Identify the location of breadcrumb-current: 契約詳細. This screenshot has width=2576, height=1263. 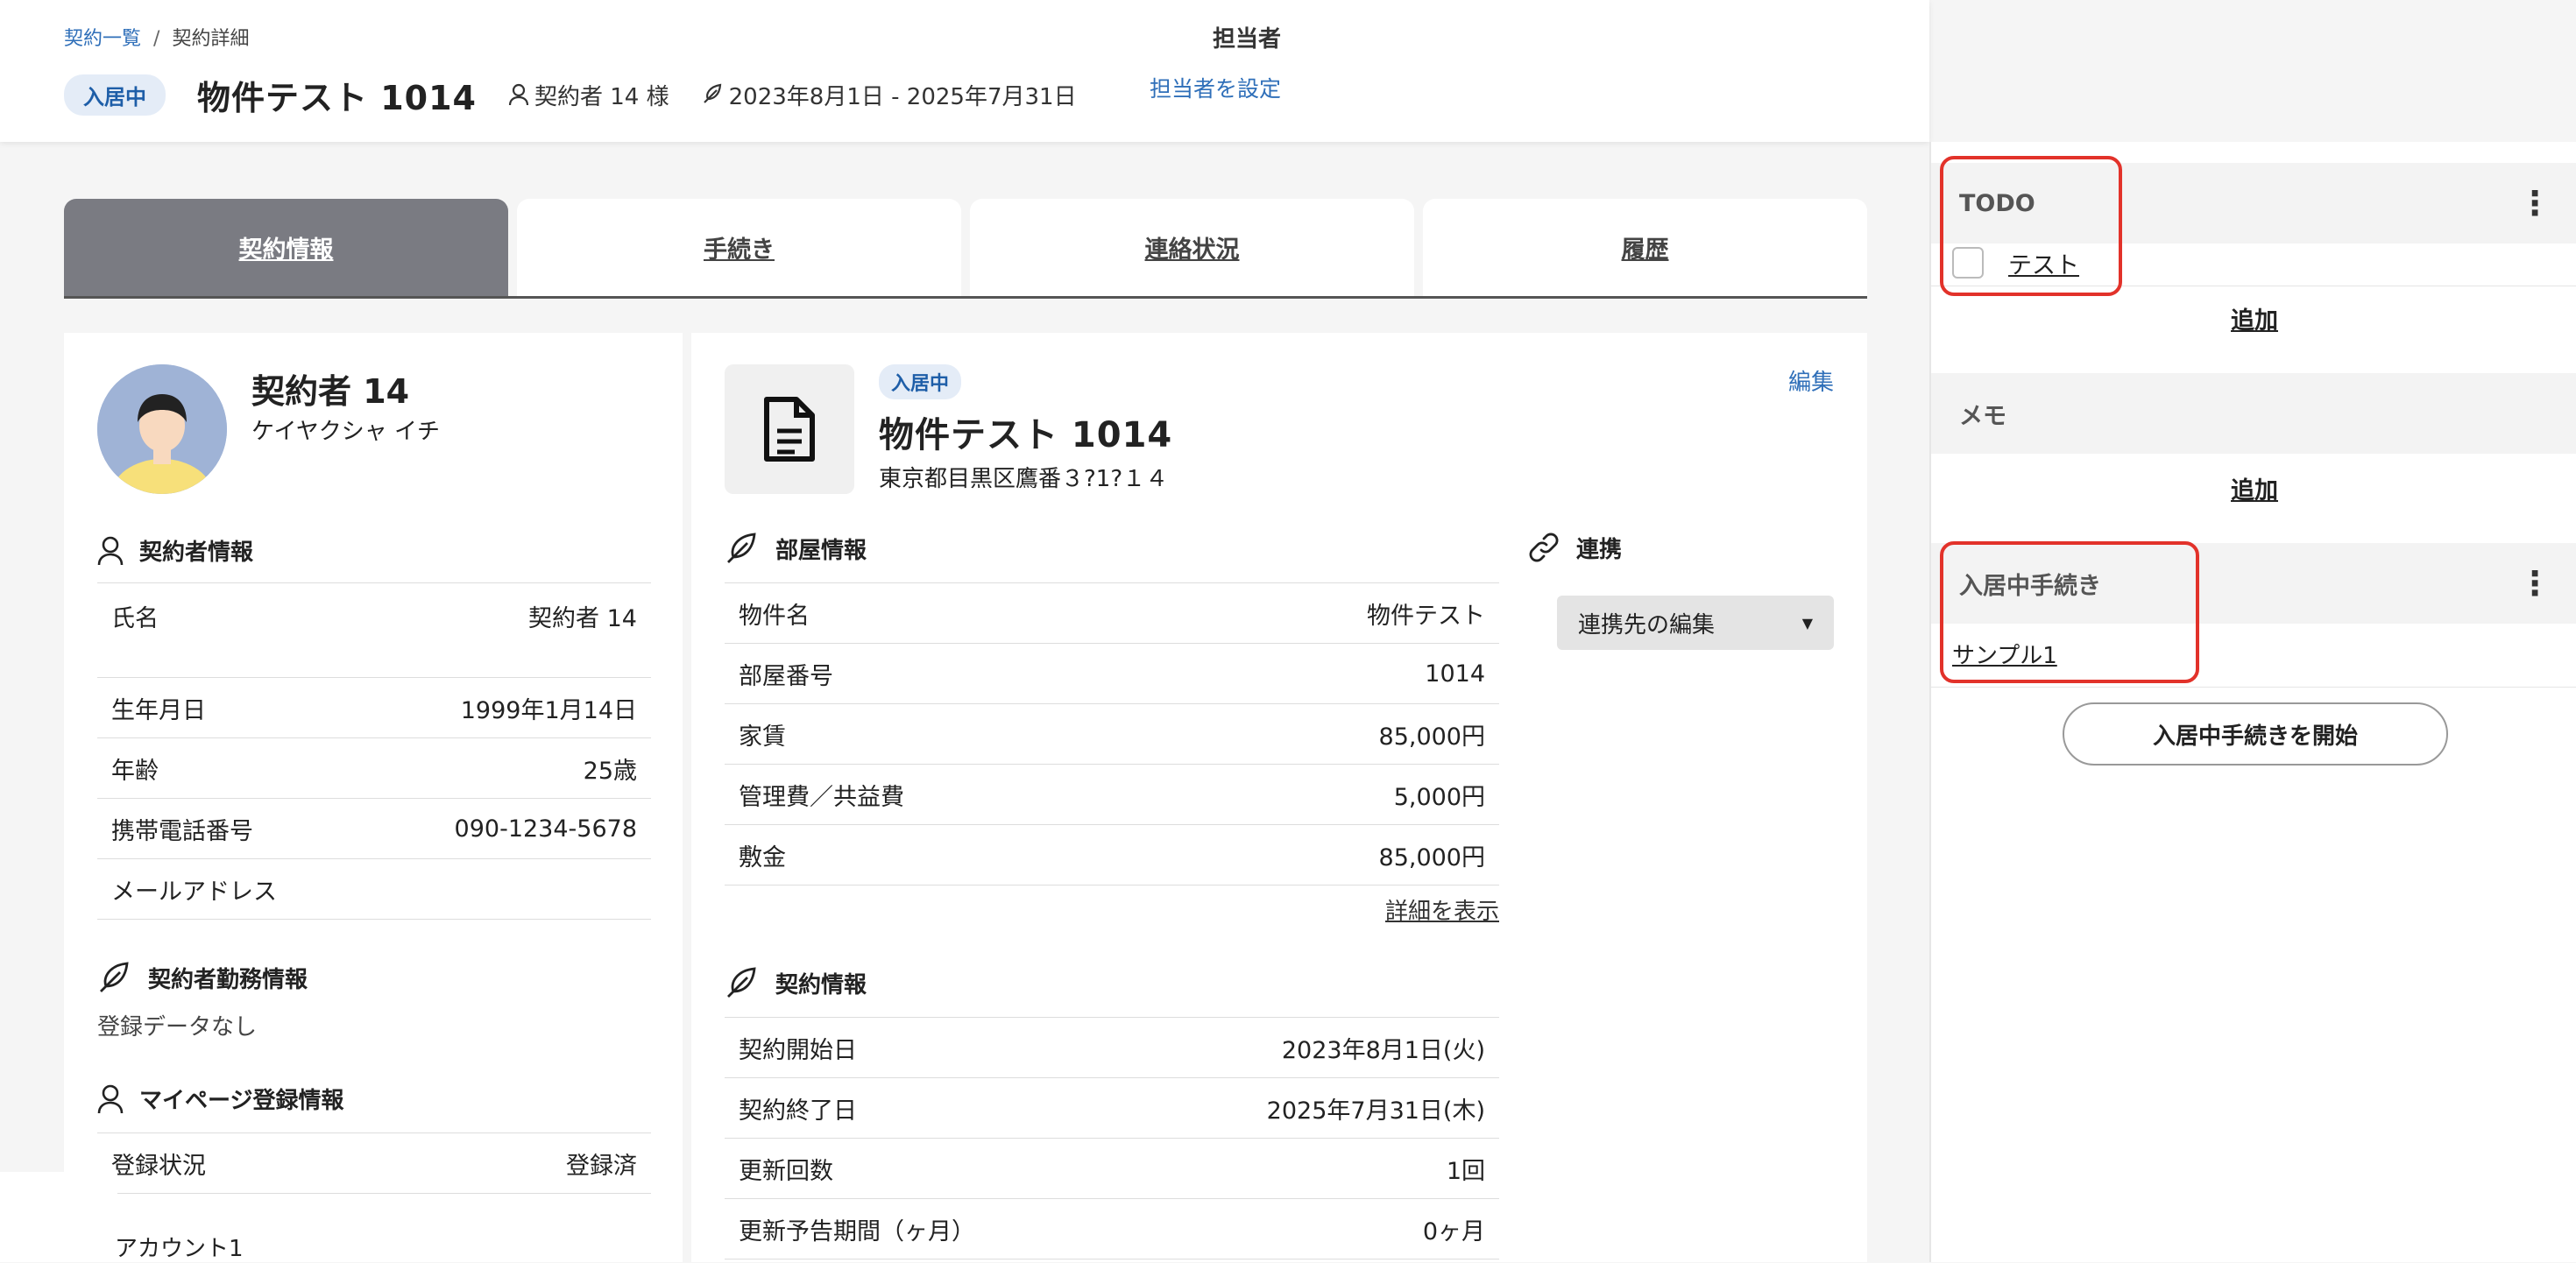
(211, 39).